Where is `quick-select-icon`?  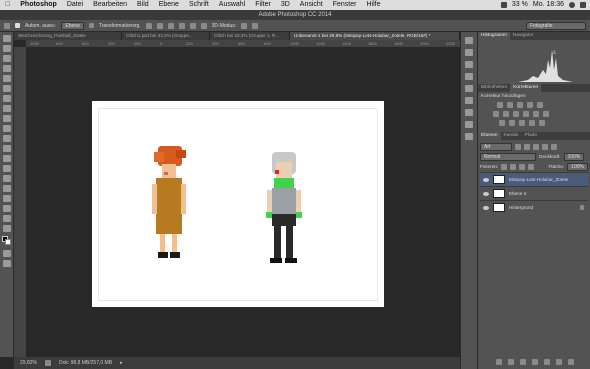 quick-select-icon is located at coordinates (7, 68).